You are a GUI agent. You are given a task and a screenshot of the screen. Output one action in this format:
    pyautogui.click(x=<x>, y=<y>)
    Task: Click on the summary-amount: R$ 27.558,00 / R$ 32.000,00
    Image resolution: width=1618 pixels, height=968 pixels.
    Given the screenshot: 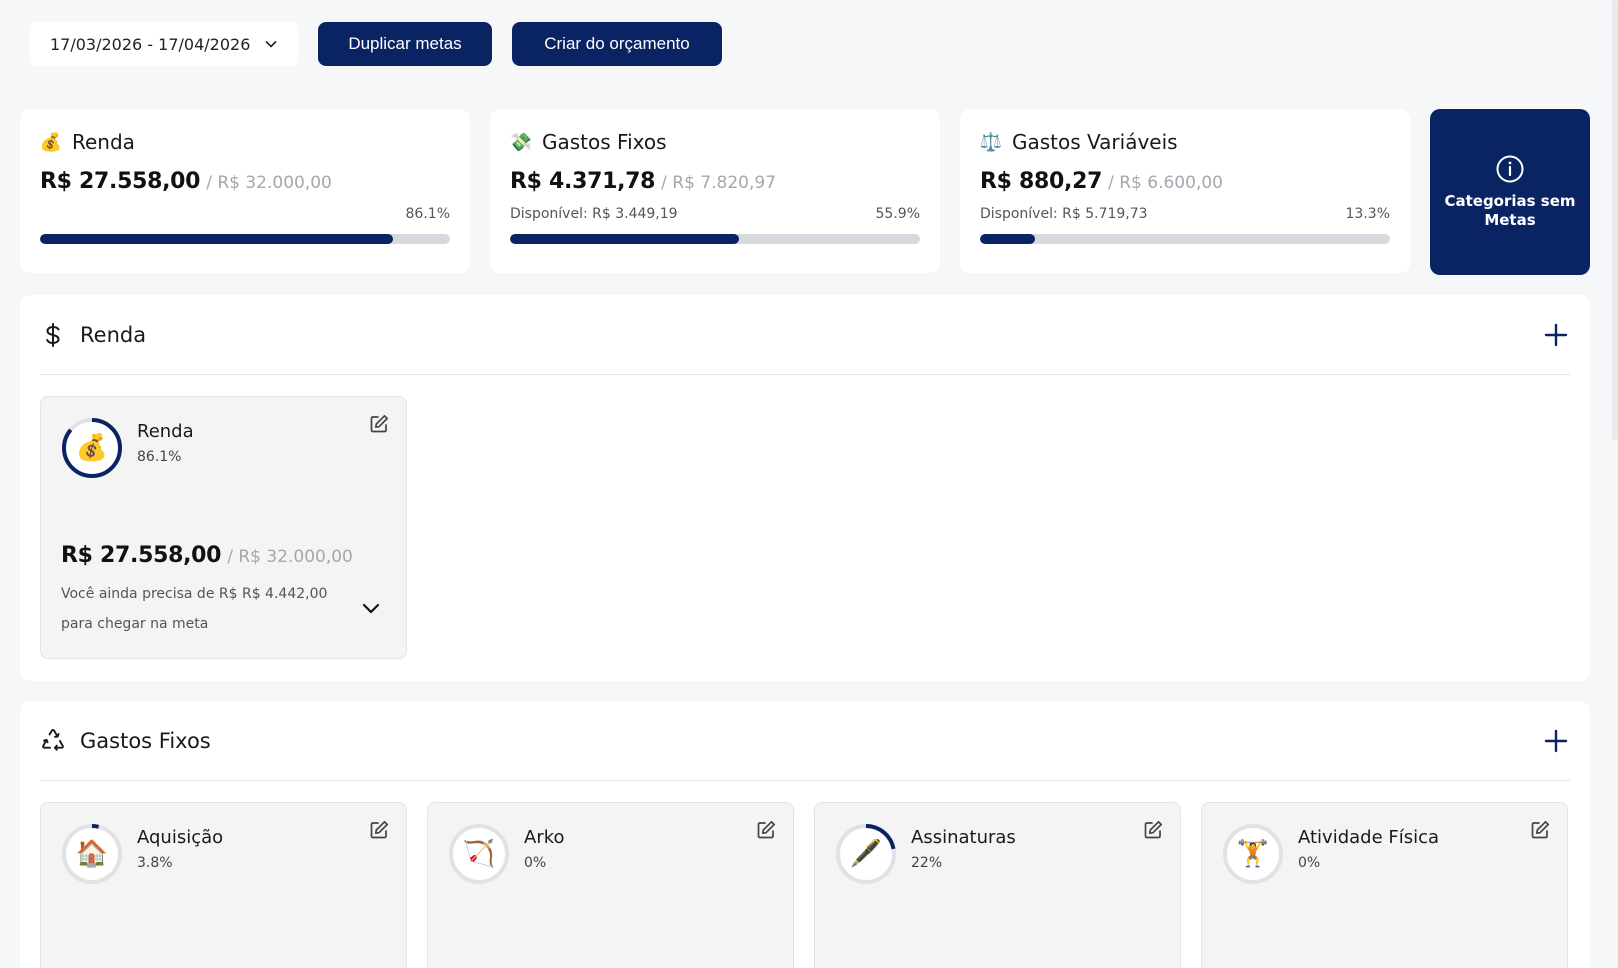 What is the action you would take?
    pyautogui.click(x=245, y=181)
    